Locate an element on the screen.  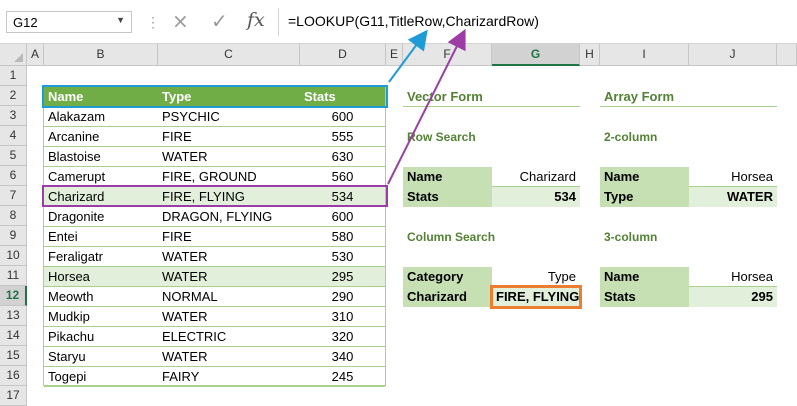
annotation-arrows is located at coordinates (426, 106).